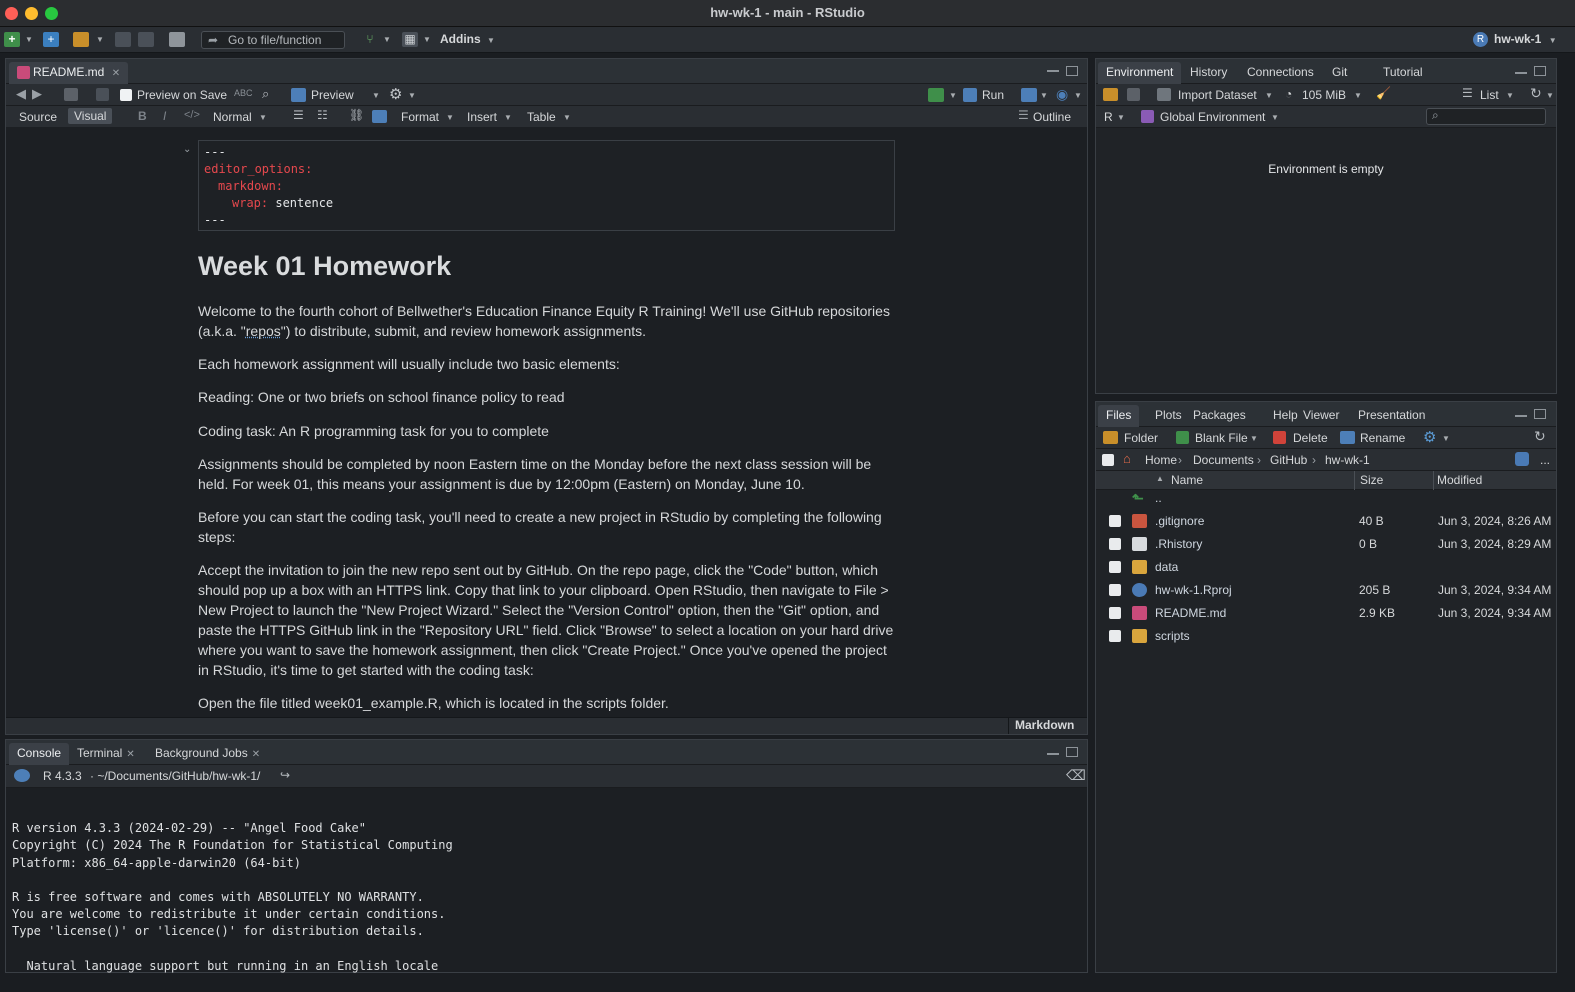 This screenshot has width=1575, height=992. Describe the element at coordinates (192, 115) in the screenshot. I see `code-icon: </>` at that location.